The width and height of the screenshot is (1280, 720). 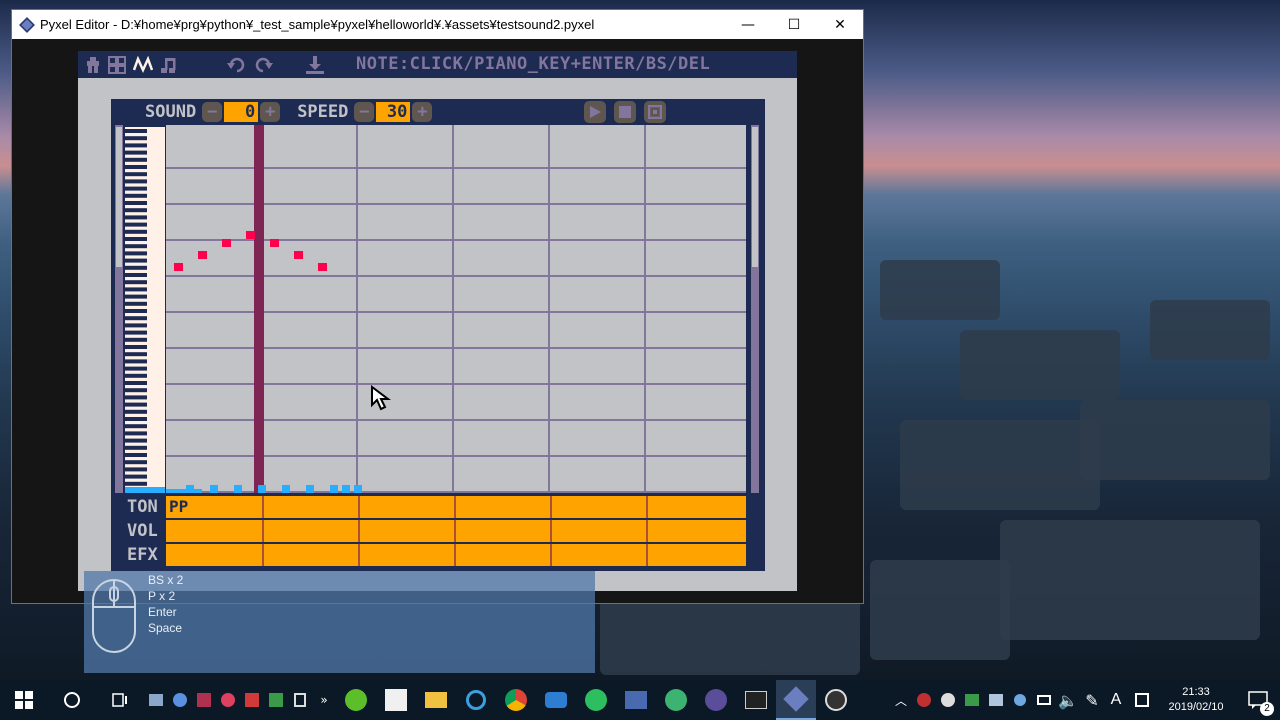 What do you see at coordinates (1258, 700) in the screenshot?
I see `notification-center-button: 2` at bounding box center [1258, 700].